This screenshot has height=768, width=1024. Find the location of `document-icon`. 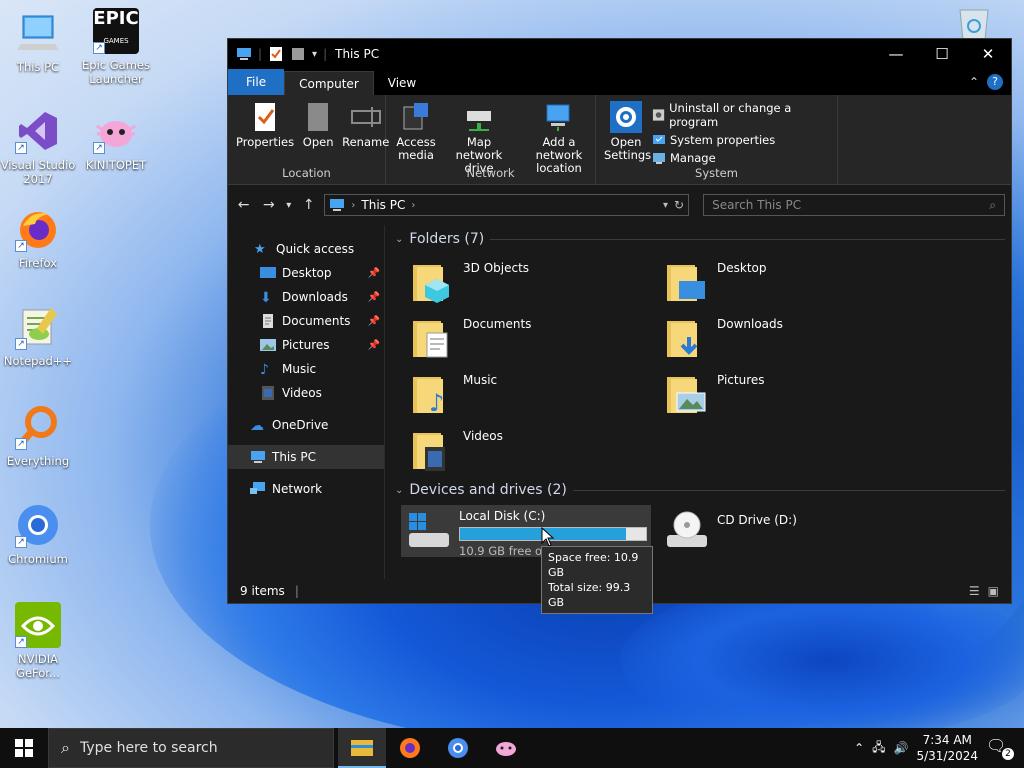

document-icon is located at coordinates (268, 321).